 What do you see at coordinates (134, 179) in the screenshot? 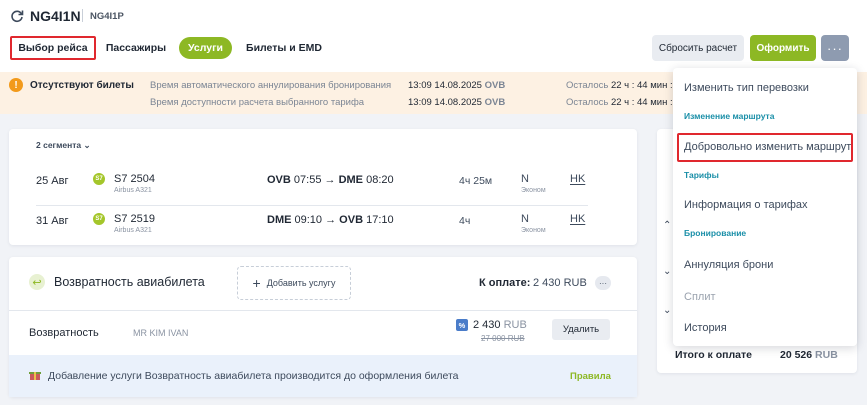
I see `flight-number: S7 2504` at bounding box center [134, 179].